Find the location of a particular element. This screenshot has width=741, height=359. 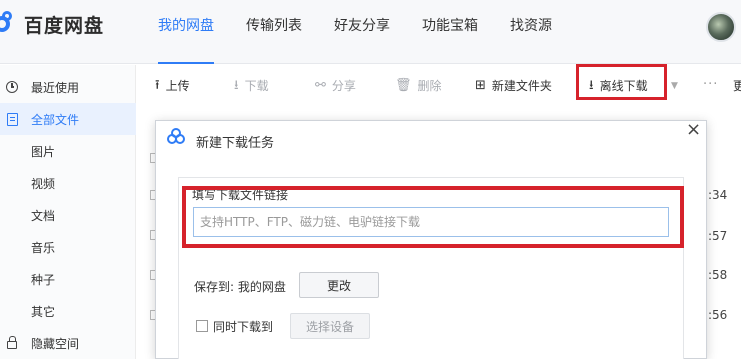

new-folder-label: 新建文件夹 is located at coordinates (521, 85).